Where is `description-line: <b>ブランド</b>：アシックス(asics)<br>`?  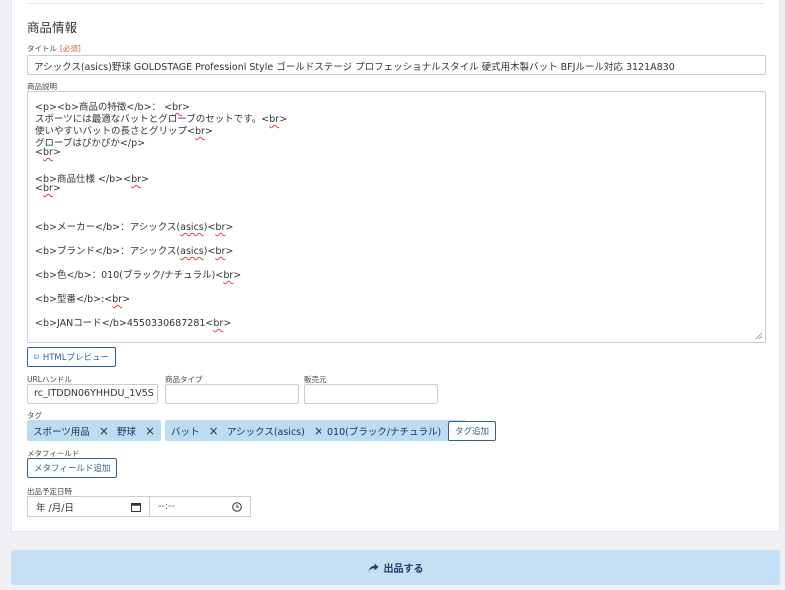
description-line: <b>ブランド</b>：アシックス(asics)<br> is located at coordinates (134, 251).